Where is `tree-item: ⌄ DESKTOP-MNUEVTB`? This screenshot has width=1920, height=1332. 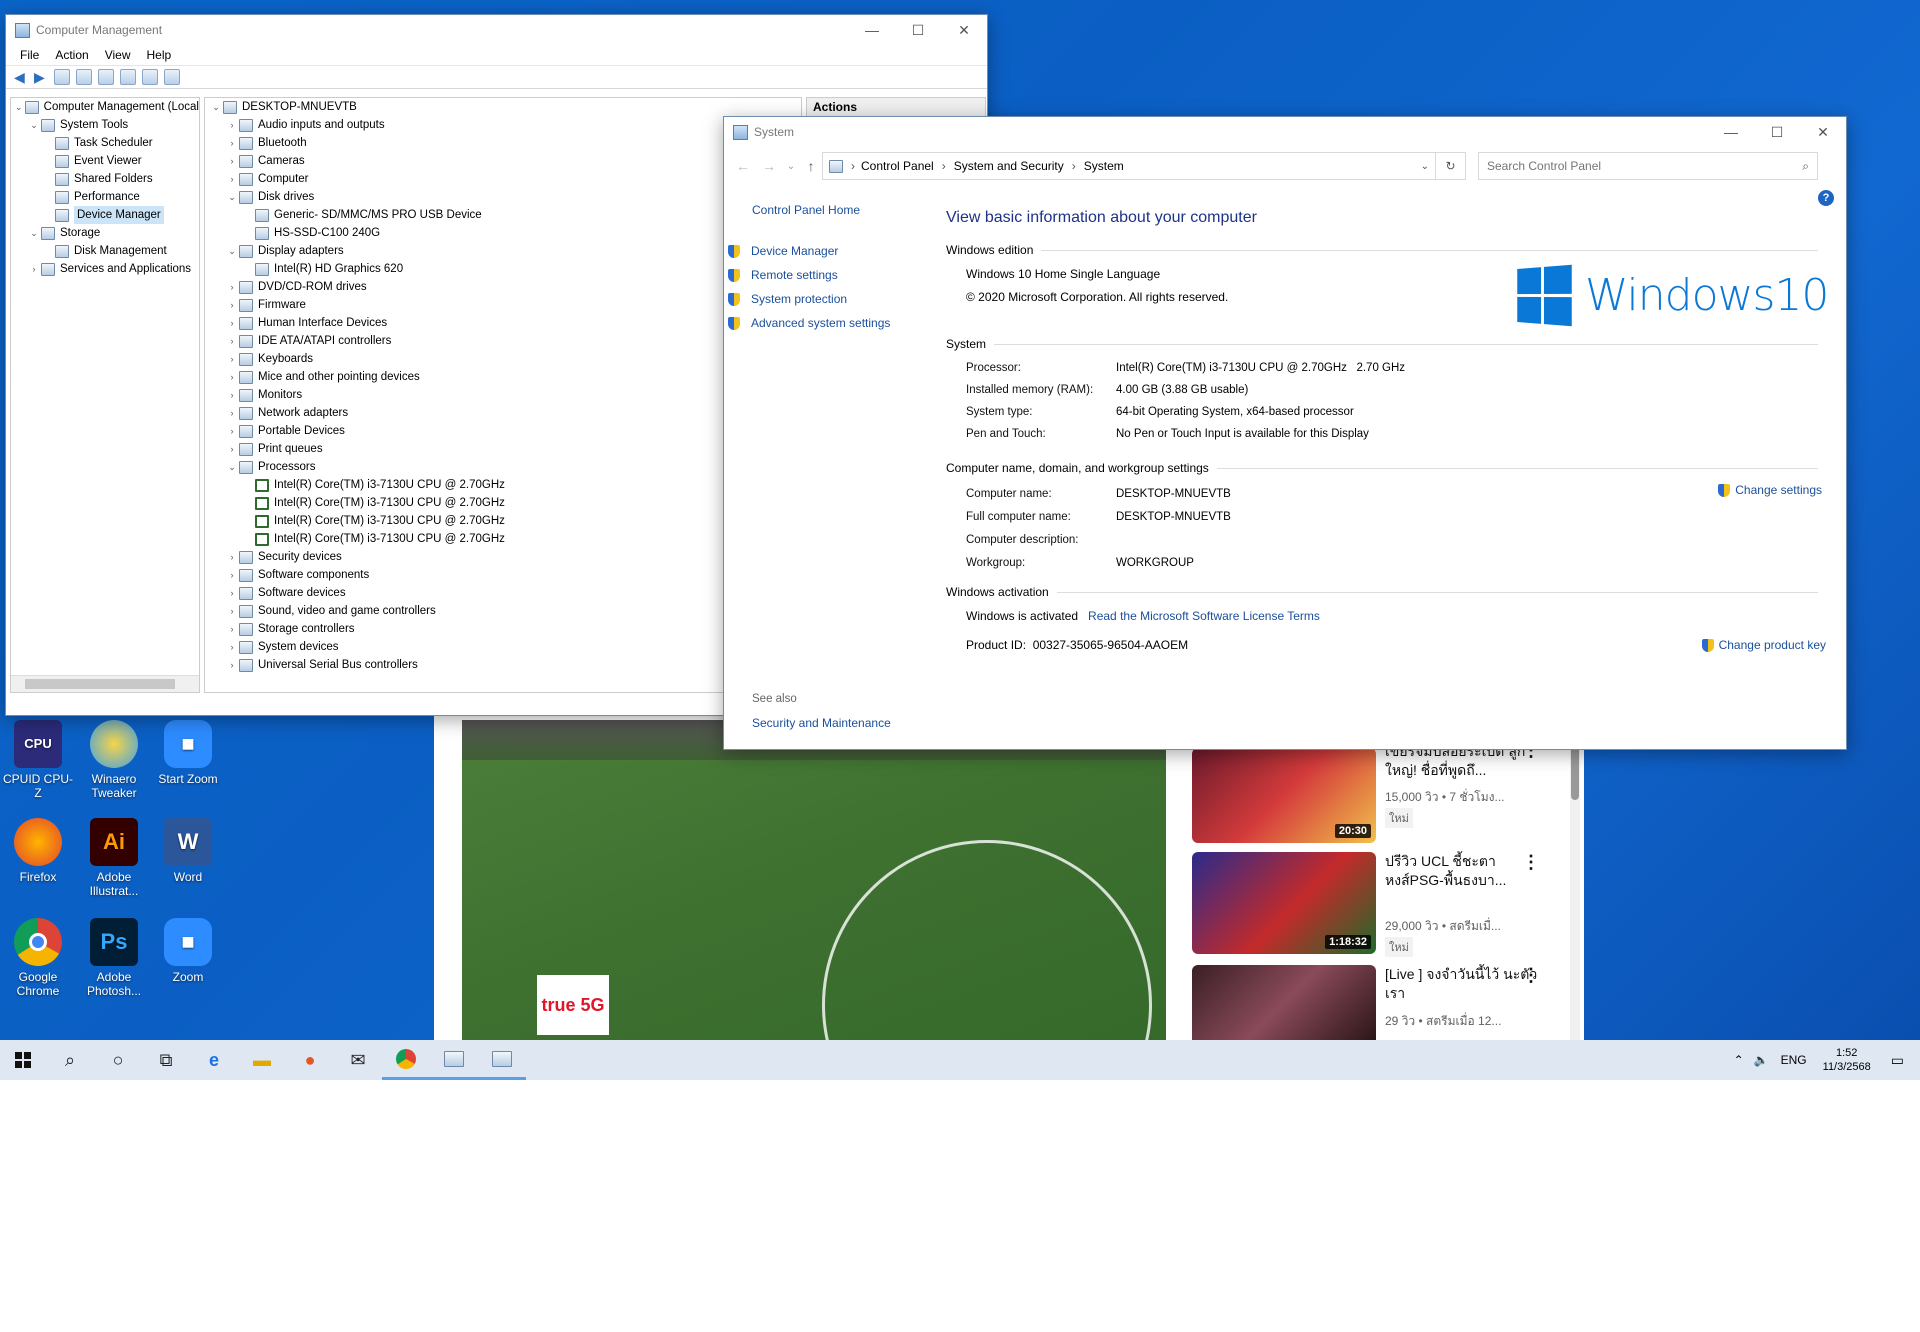 tree-item: ⌄ DESKTOP-MNUEVTB is located at coordinates (503, 107).